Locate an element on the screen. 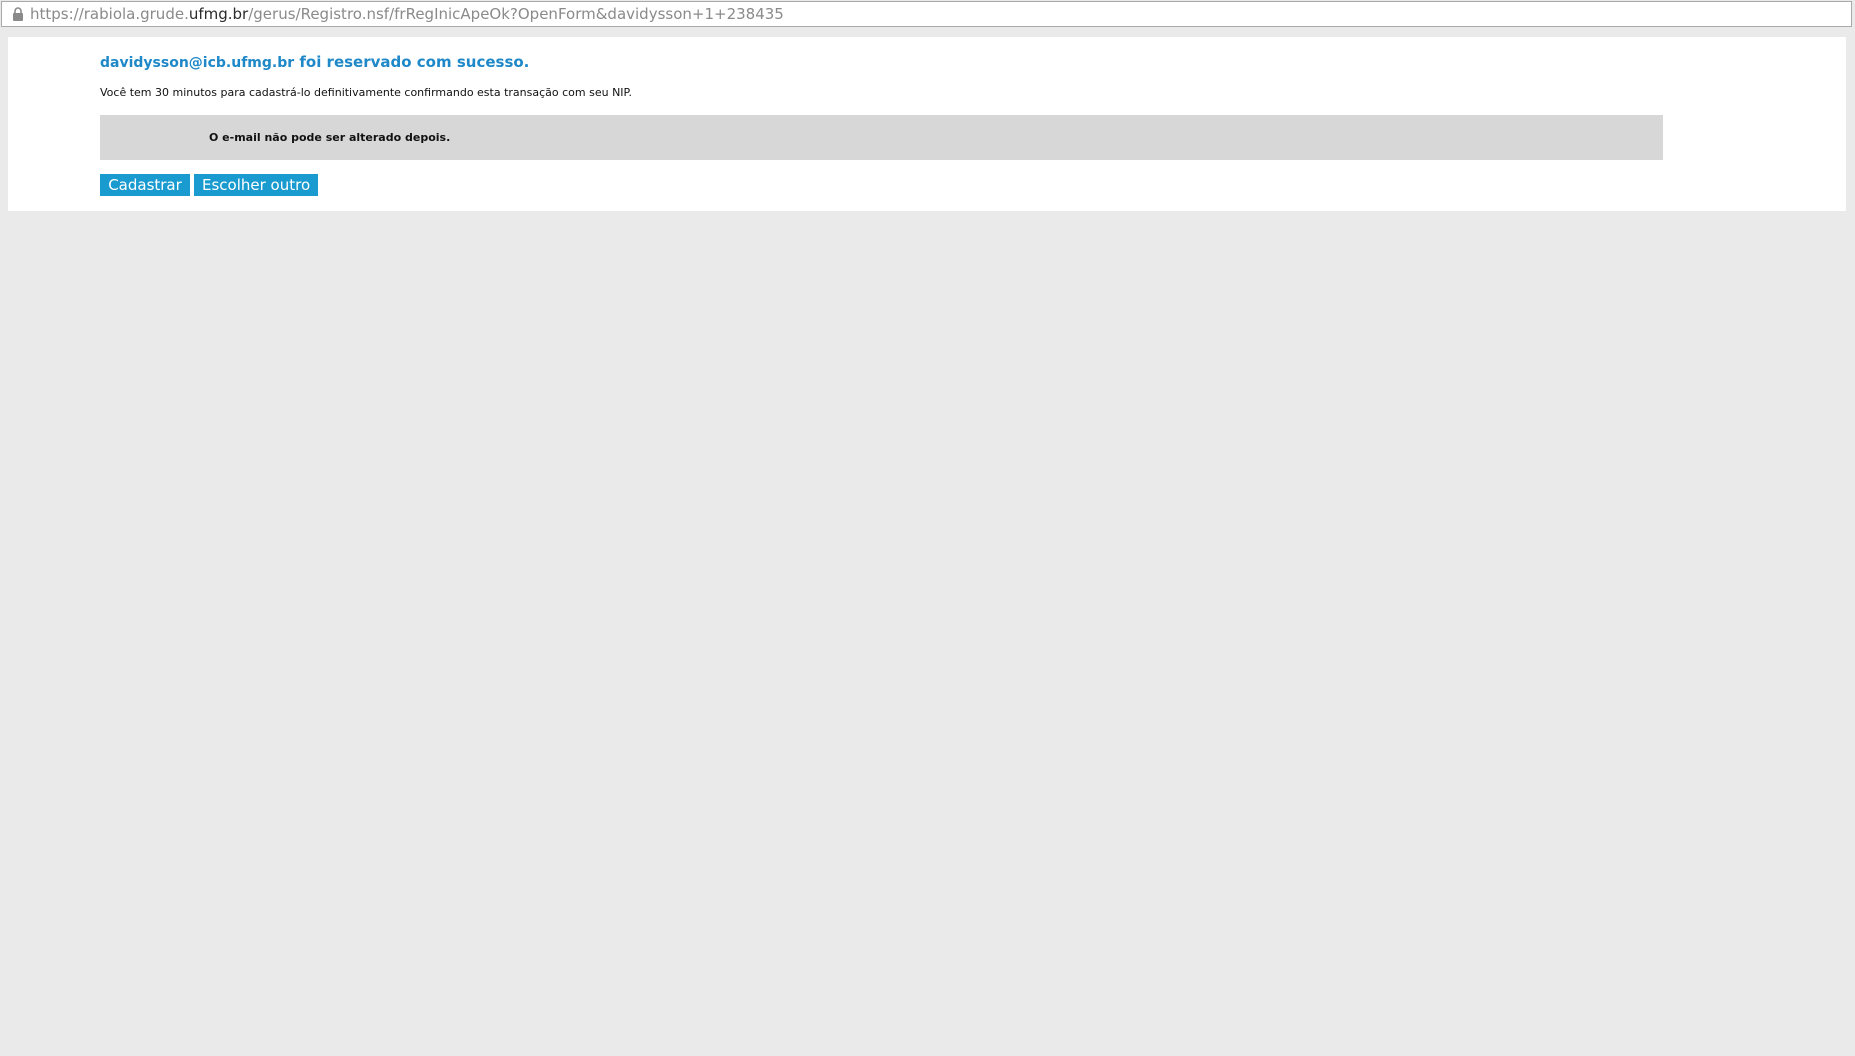 This screenshot has height=1056, width=1855. url-domain: ufmg.br is located at coordinates (218, 14).